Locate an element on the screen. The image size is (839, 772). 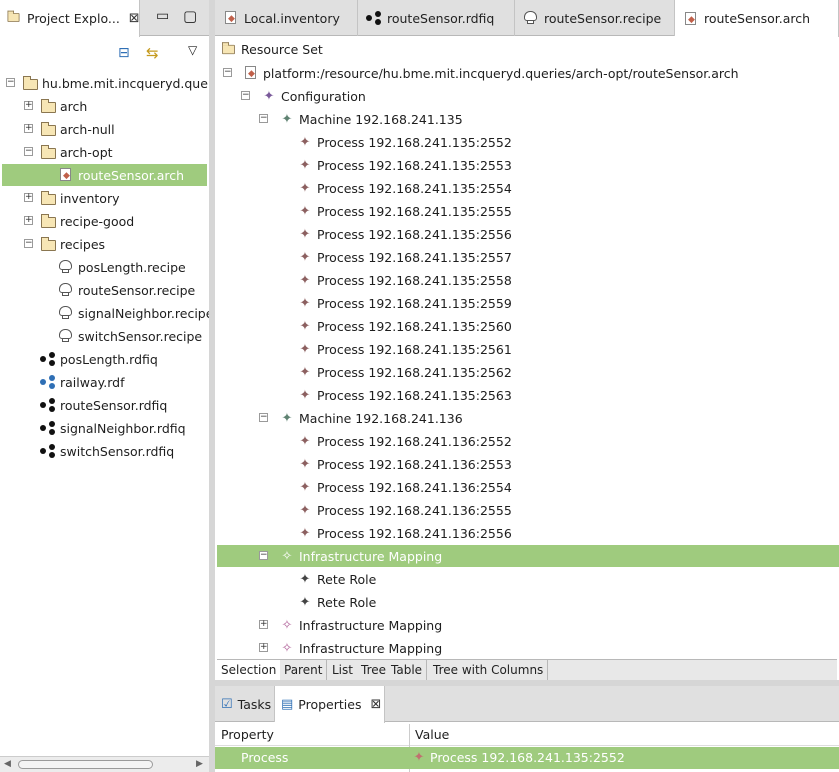
explorer-item-inventory: + inventory is located at coordinates (104, 198).